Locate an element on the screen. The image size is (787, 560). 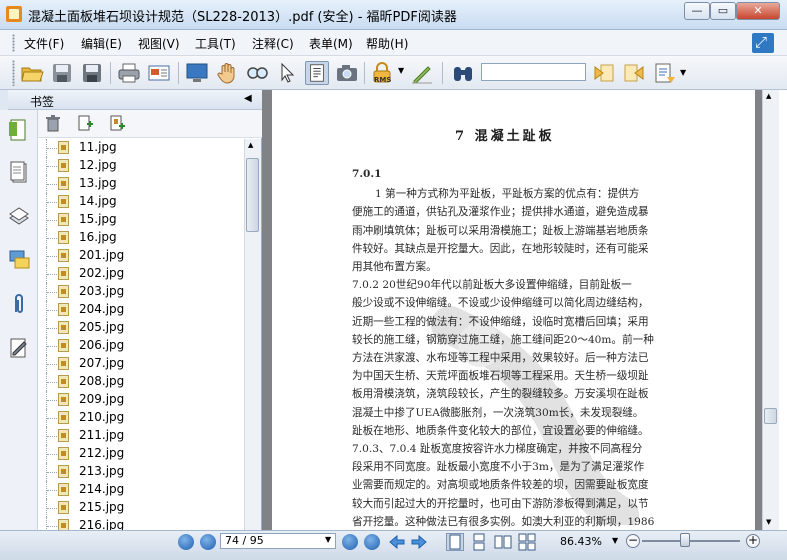
bookmark-item: 11.jpg is located at coordinates (141, 148).